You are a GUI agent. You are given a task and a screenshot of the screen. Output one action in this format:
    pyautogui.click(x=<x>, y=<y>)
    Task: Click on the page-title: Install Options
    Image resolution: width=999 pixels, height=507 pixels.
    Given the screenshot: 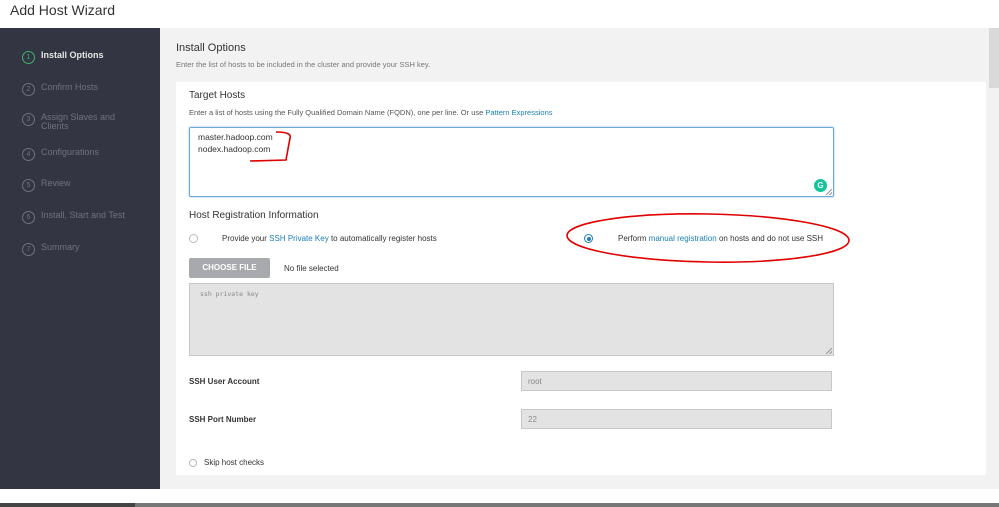 What is the action you would take?
    pyautogui.click(x=211, y=48)
    